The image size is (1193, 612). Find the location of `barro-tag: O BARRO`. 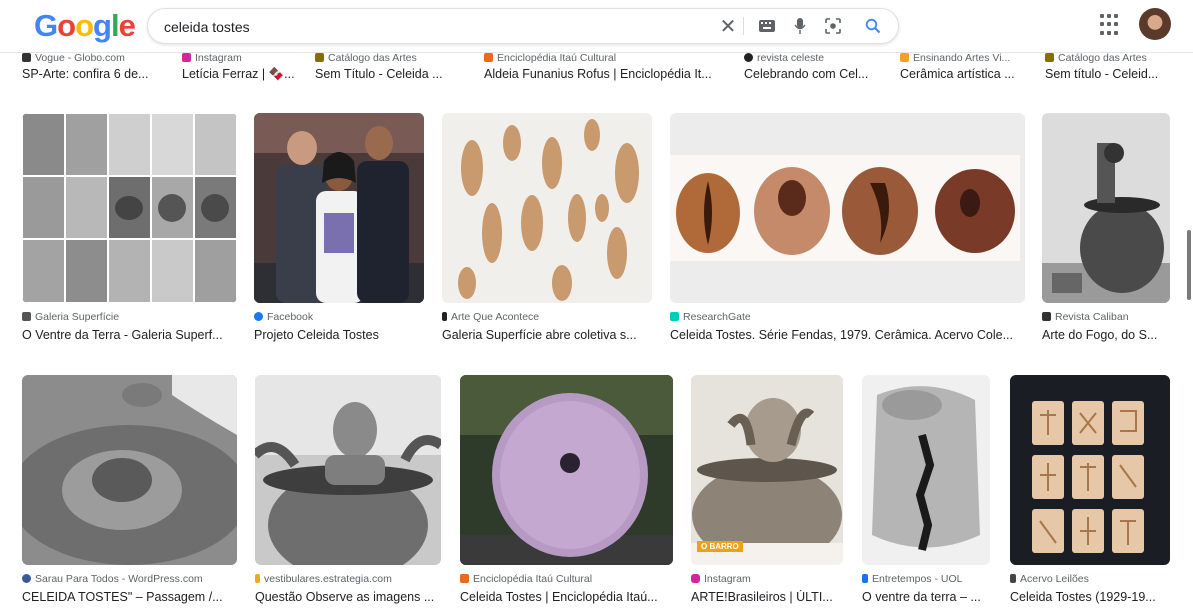

barro-tag: O BARRO is located at coordinates (720, 546).